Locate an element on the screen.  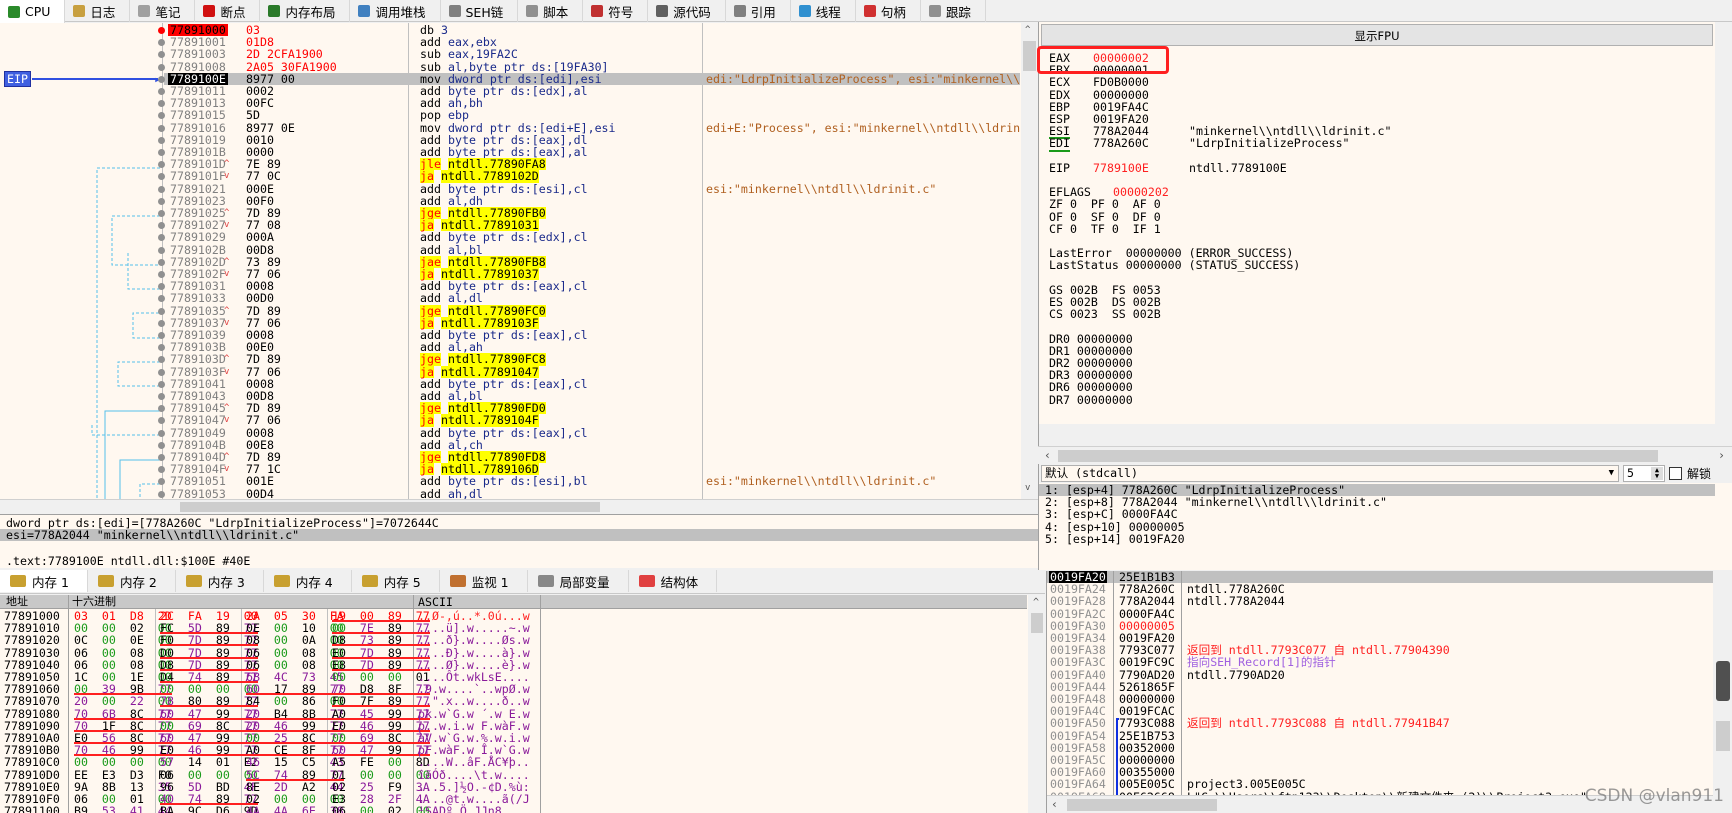
register-value: 778A260C is located at coordinates (1121, 143).